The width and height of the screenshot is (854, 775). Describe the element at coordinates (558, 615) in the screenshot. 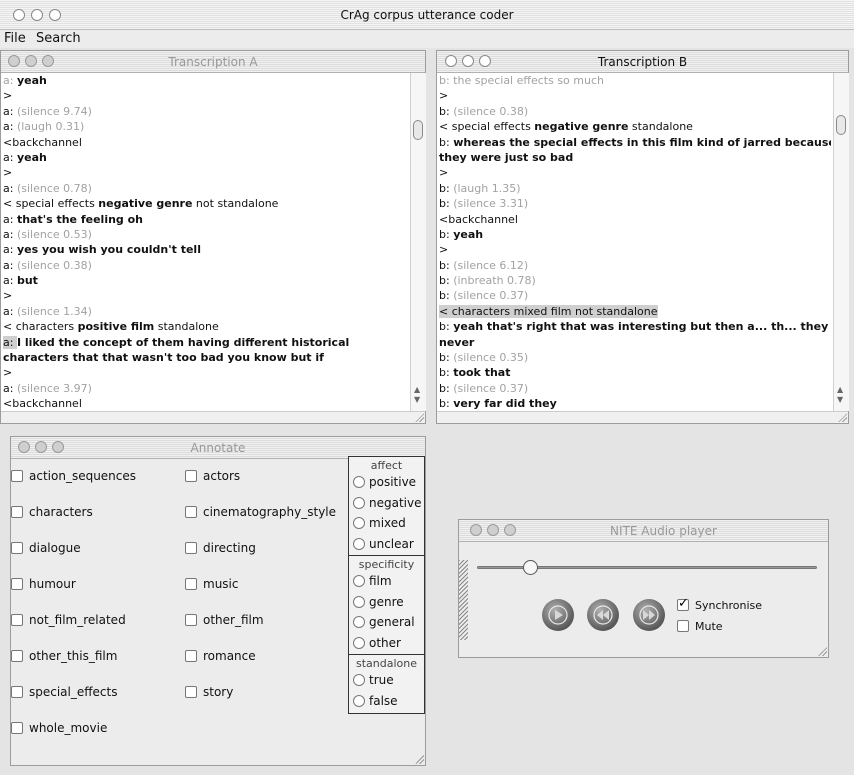

I see `play-button` at that location.